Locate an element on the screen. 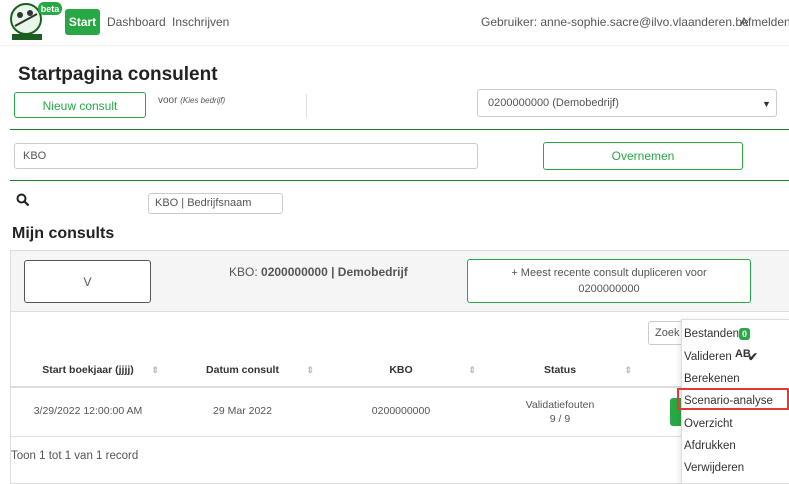 The image size is (789, 484). status-count: 9 / 9 is located at coordinates (560, 419).